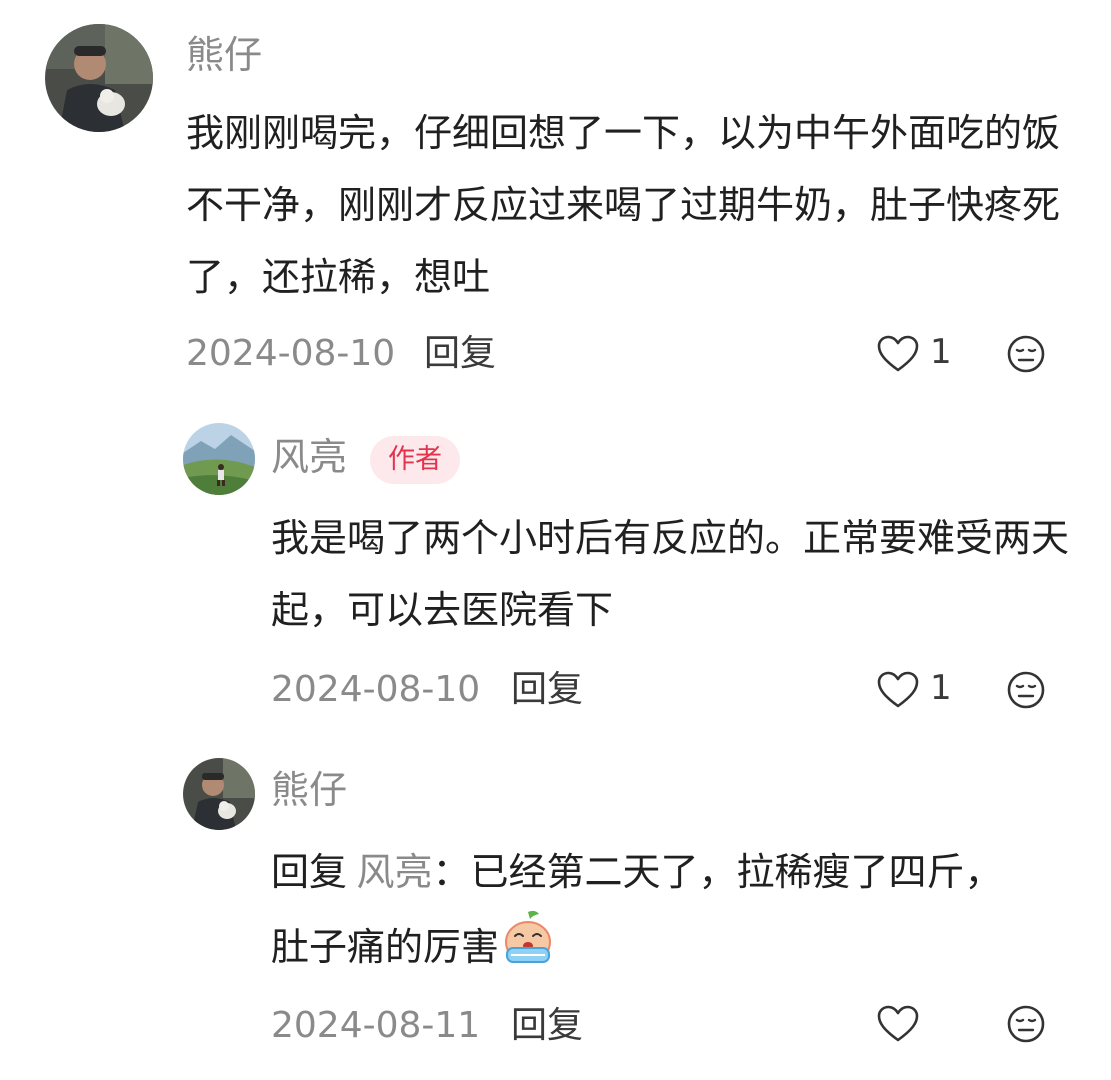 Image resolution: width=1111 pixels, height=1080 pixels. What do you see at coordinates (395, 872) in the screenshot?
I see `mention-user: 风亮` at bounding box center [395, 872].